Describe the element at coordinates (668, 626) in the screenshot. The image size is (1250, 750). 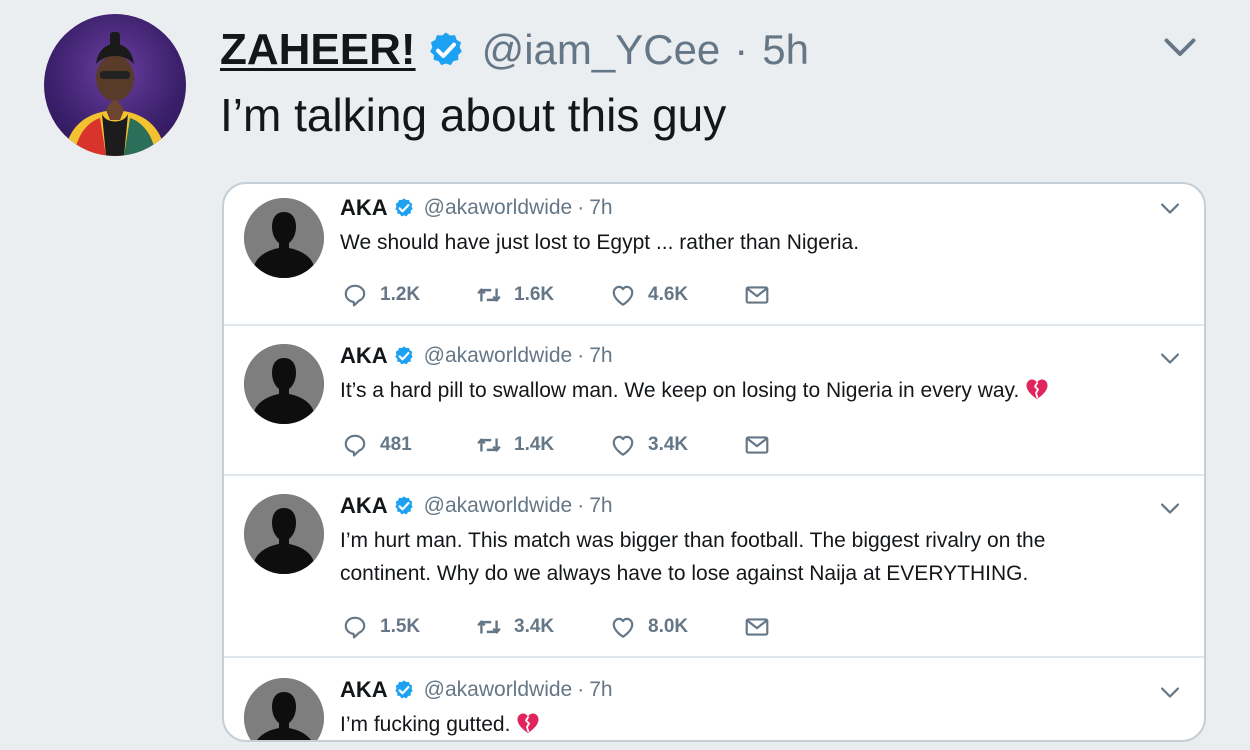
I see `like-count: 8.0K` at that location.